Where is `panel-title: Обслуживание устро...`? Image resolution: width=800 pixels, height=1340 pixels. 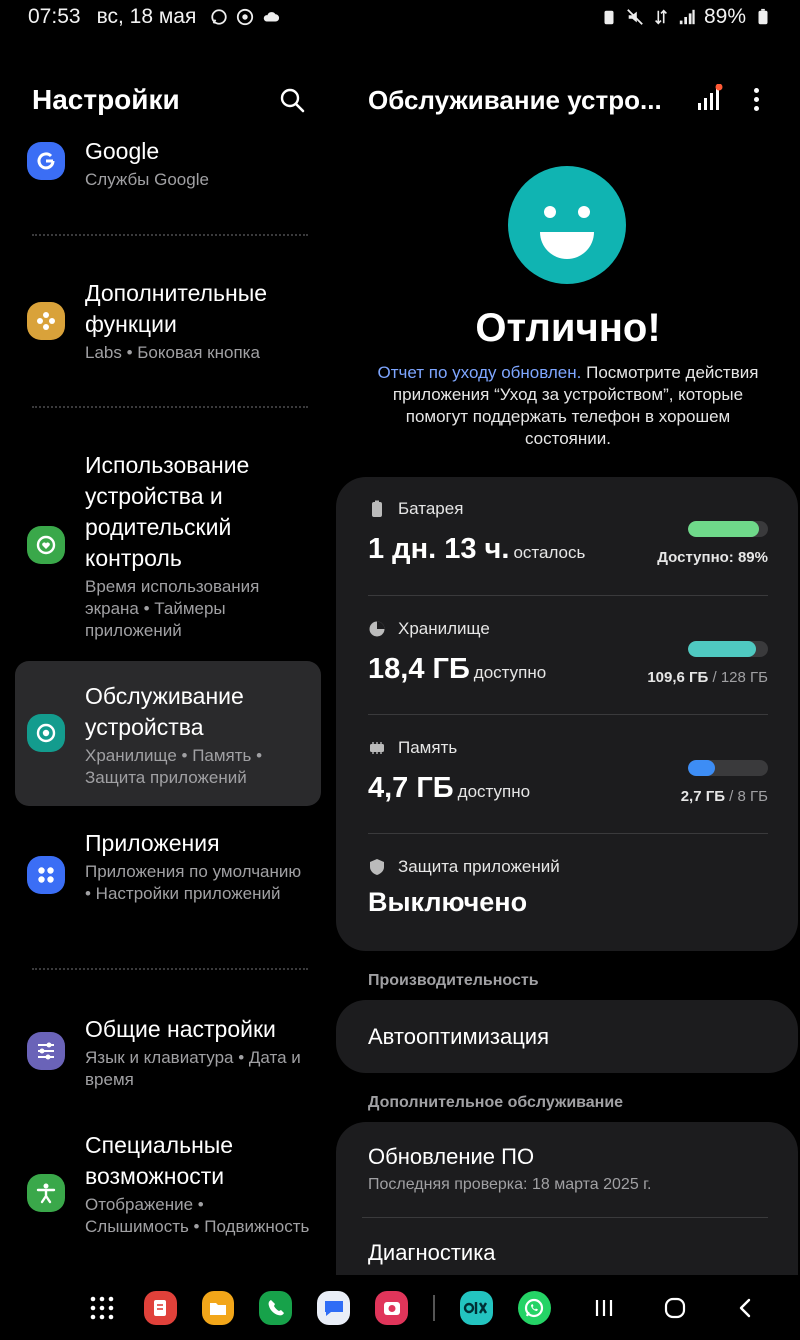
panel-title: Обслуживание устро... is located at coordinates (515, 99).